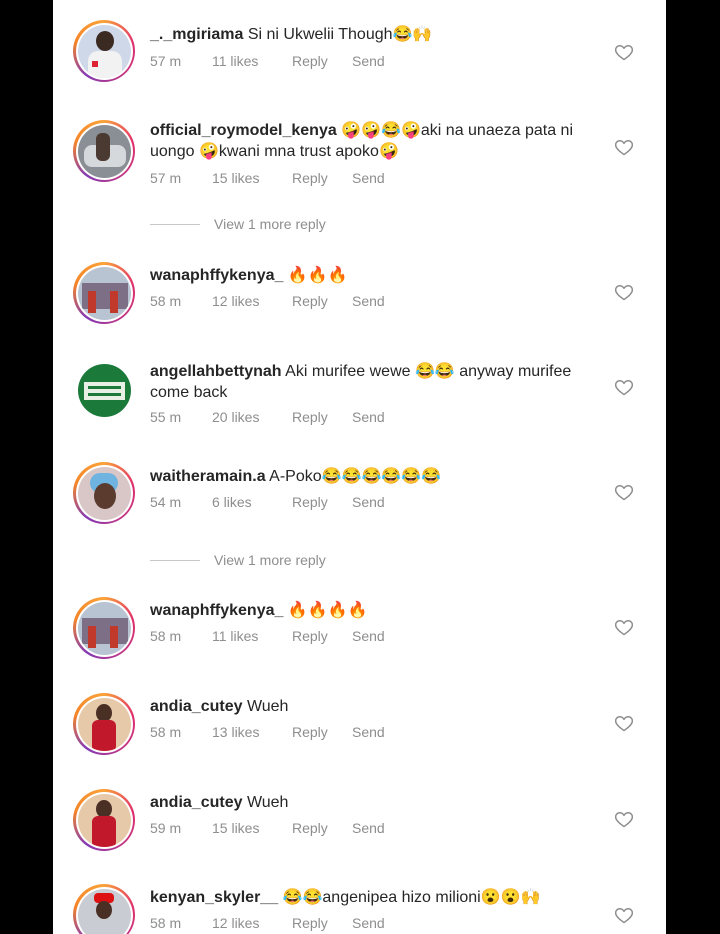 This screenshot has width=720, height=934. I want to click on comment-body: 😂😂angenipea hizo milioni😮😮🙌, so click(411, 897).